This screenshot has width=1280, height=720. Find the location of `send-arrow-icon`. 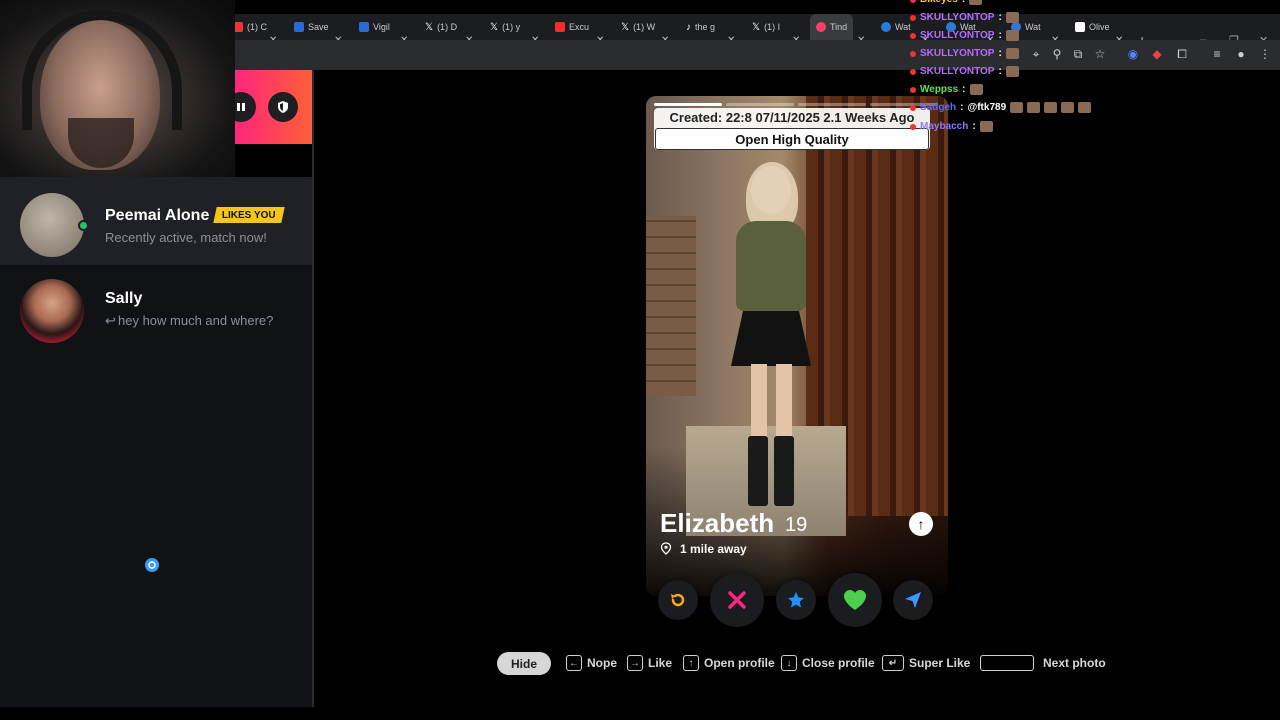

send-arrow-icon is located at coordinates (913, 600).